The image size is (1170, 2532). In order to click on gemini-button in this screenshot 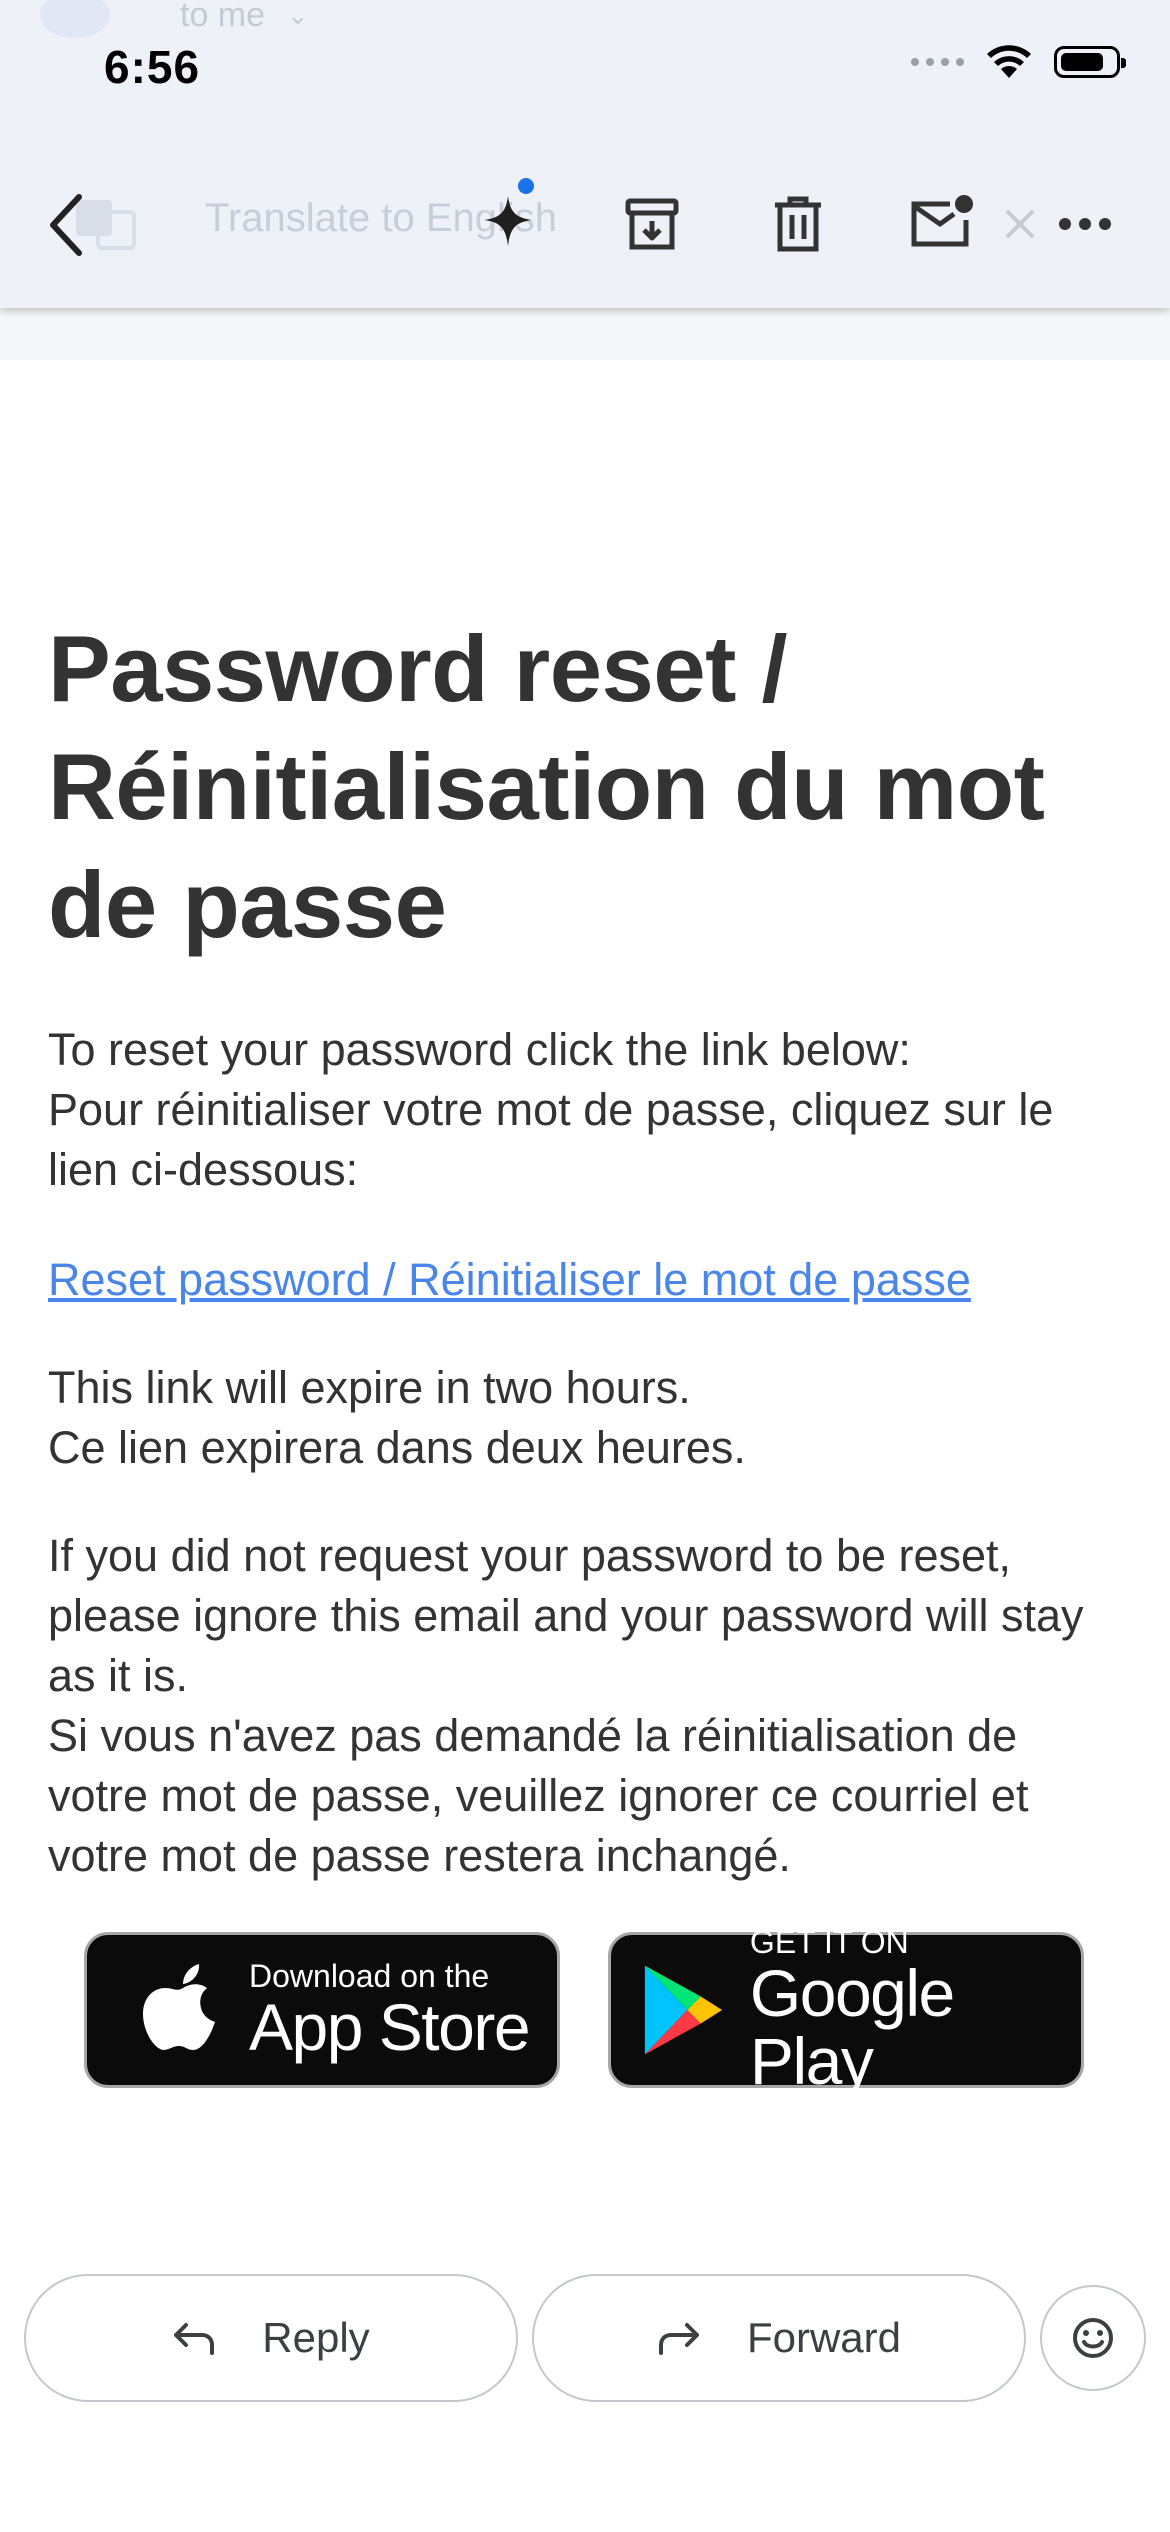, I will do `click(512, 216)`.